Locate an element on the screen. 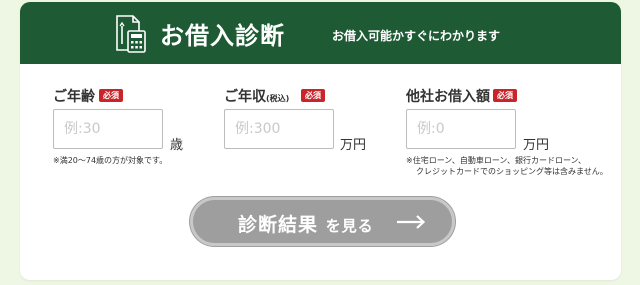 Image resolution: width=640 pixels, height=285 pixels. view-result-button: 診断結果 を見る is located at coordinates (322, 221).